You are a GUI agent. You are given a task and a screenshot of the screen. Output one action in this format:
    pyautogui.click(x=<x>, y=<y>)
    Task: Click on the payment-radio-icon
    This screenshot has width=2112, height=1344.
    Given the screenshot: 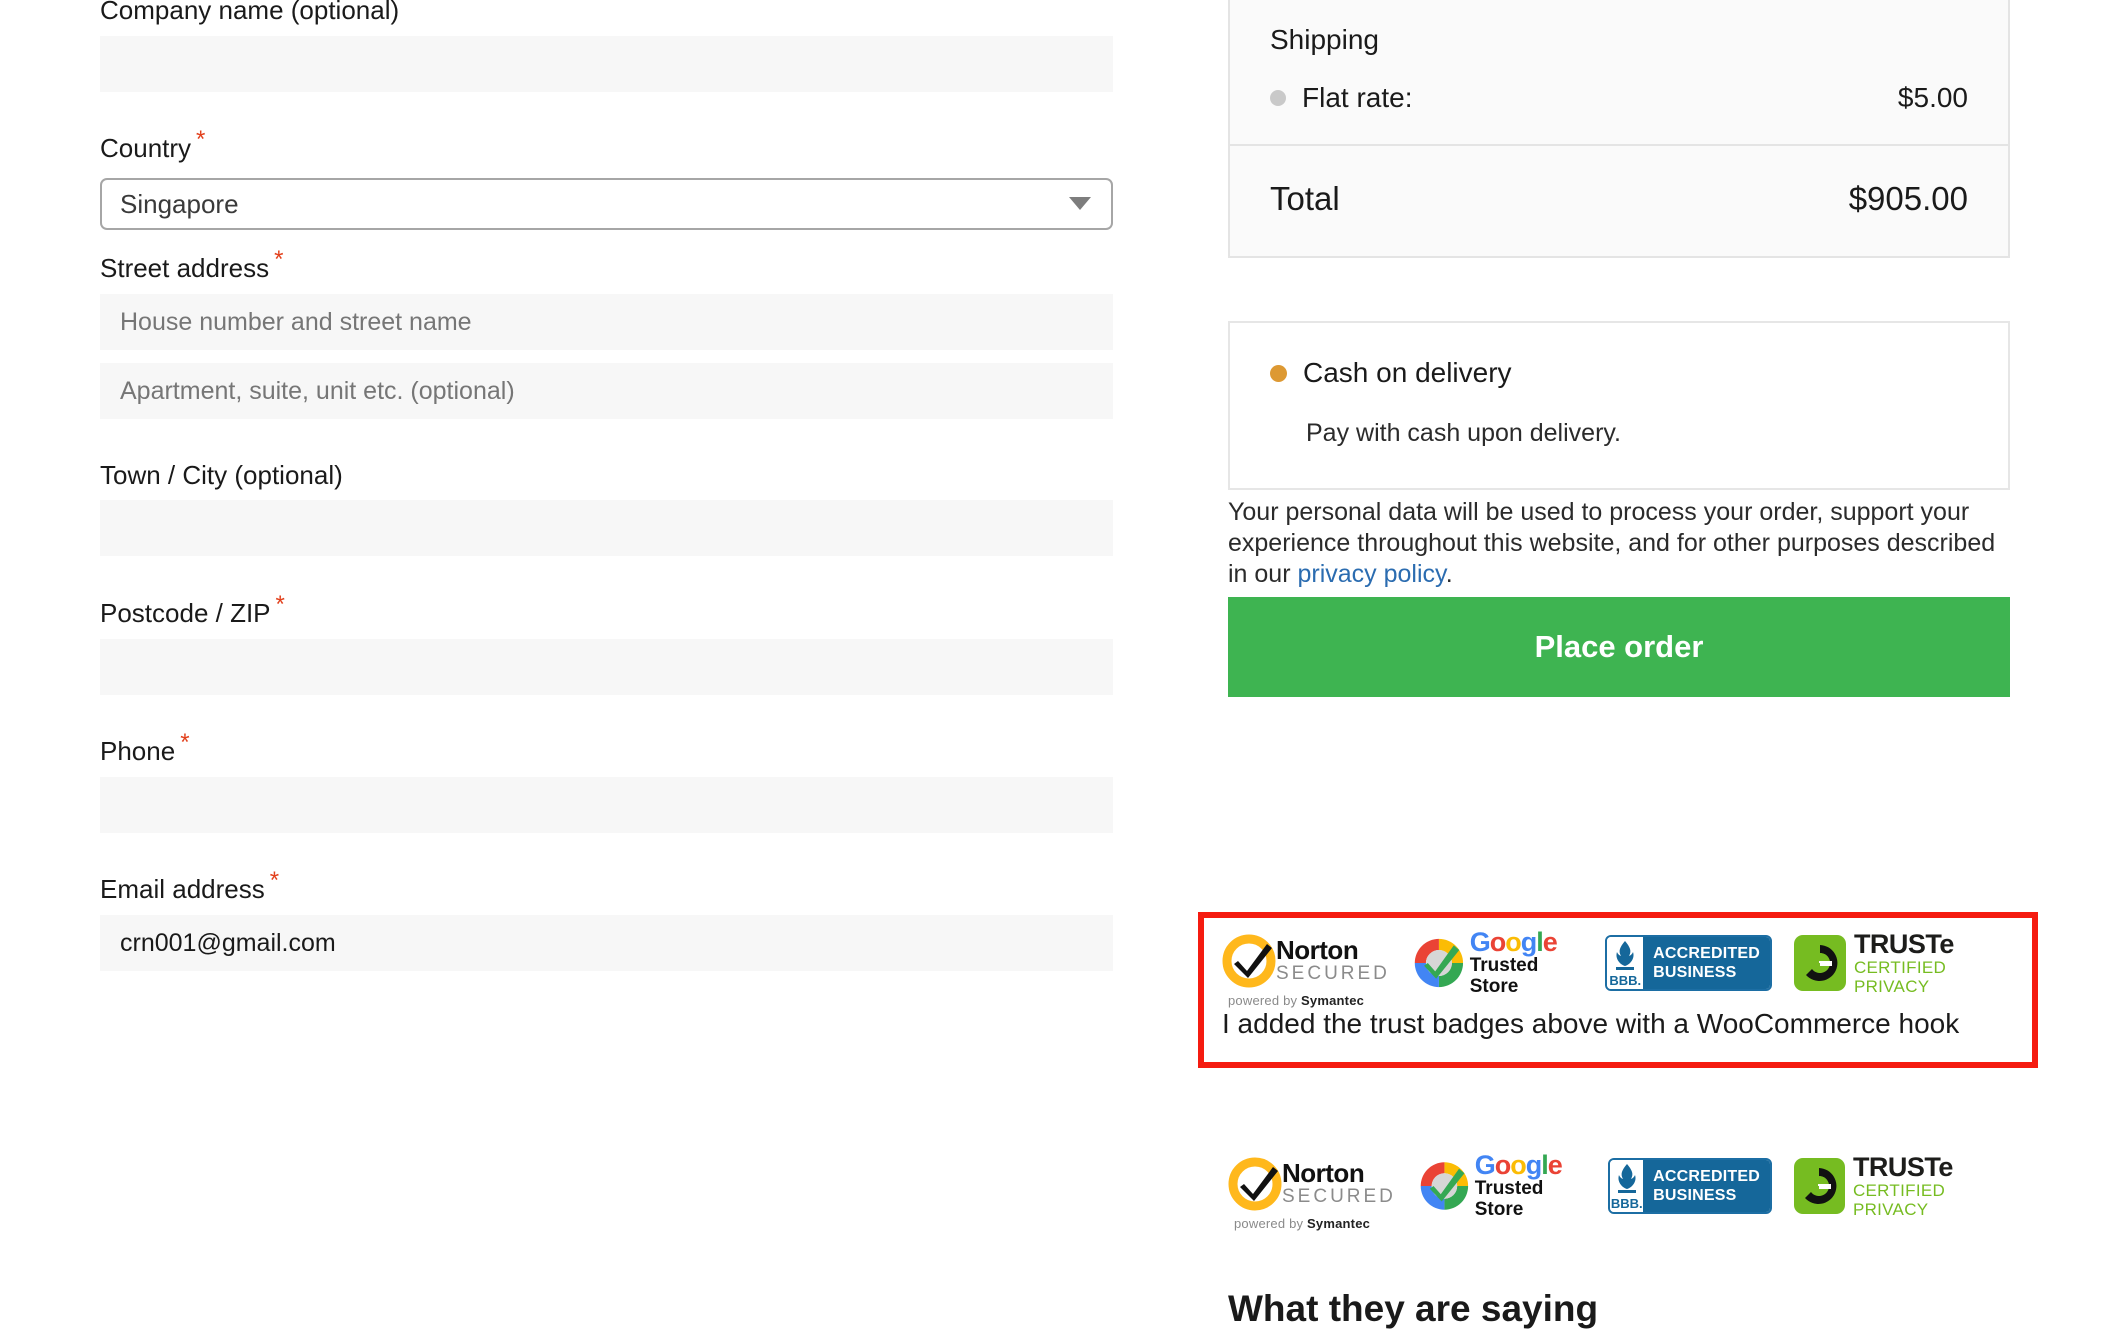 What is the action you would take?
    pyautogui.click(x=1278, y=373)
    